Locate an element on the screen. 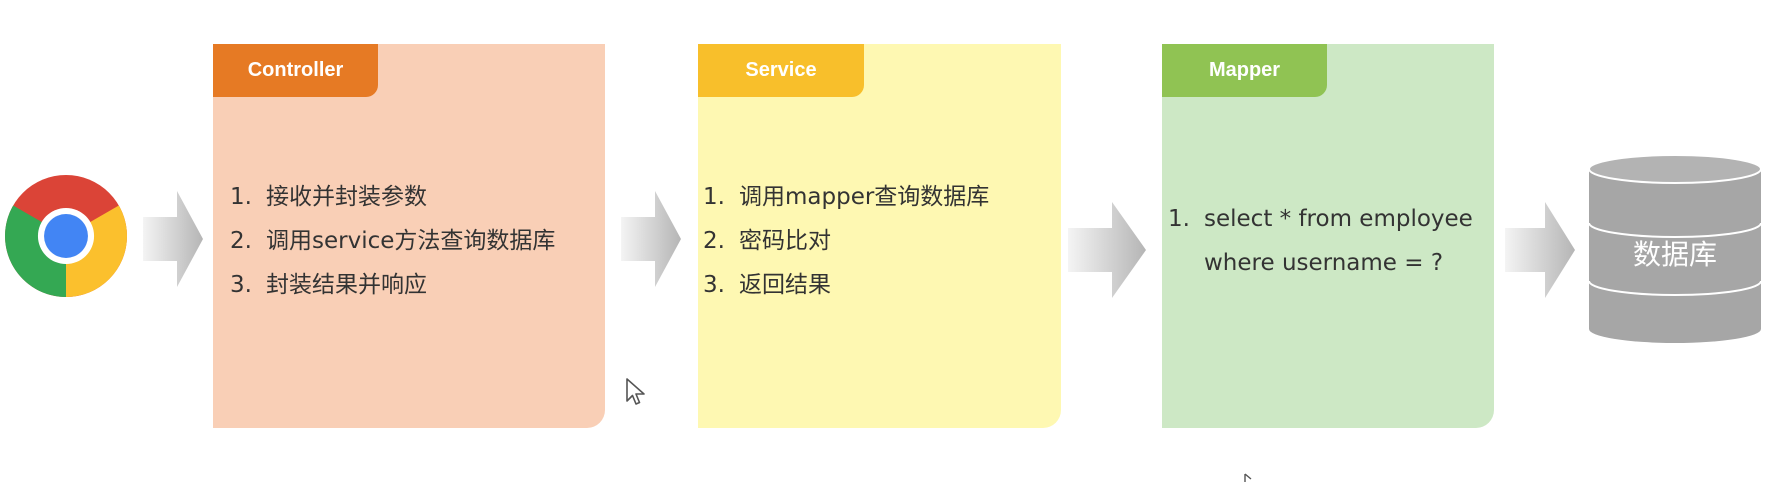 This screenshot has height=488, width=1785. mapper-title: Mapper is located at coordinates (1244, 70).